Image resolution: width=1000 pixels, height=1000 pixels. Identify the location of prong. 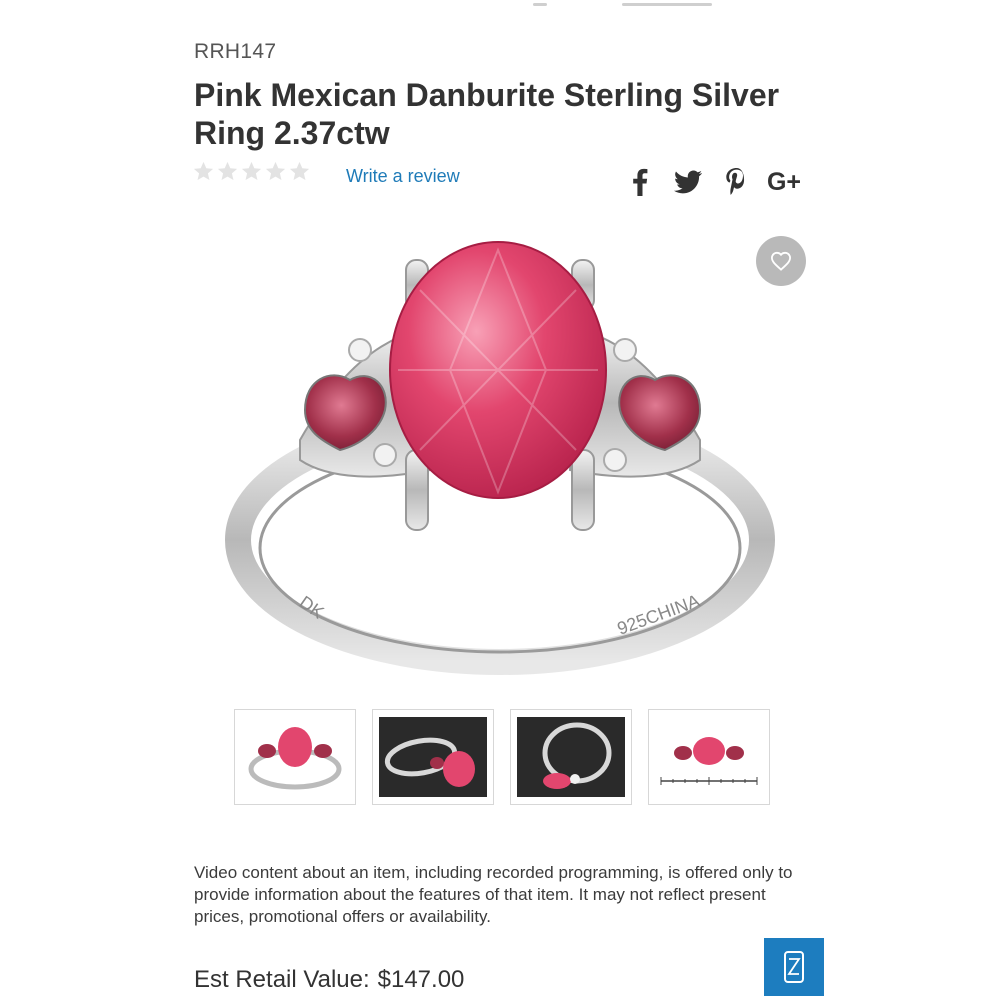
(583, 490).